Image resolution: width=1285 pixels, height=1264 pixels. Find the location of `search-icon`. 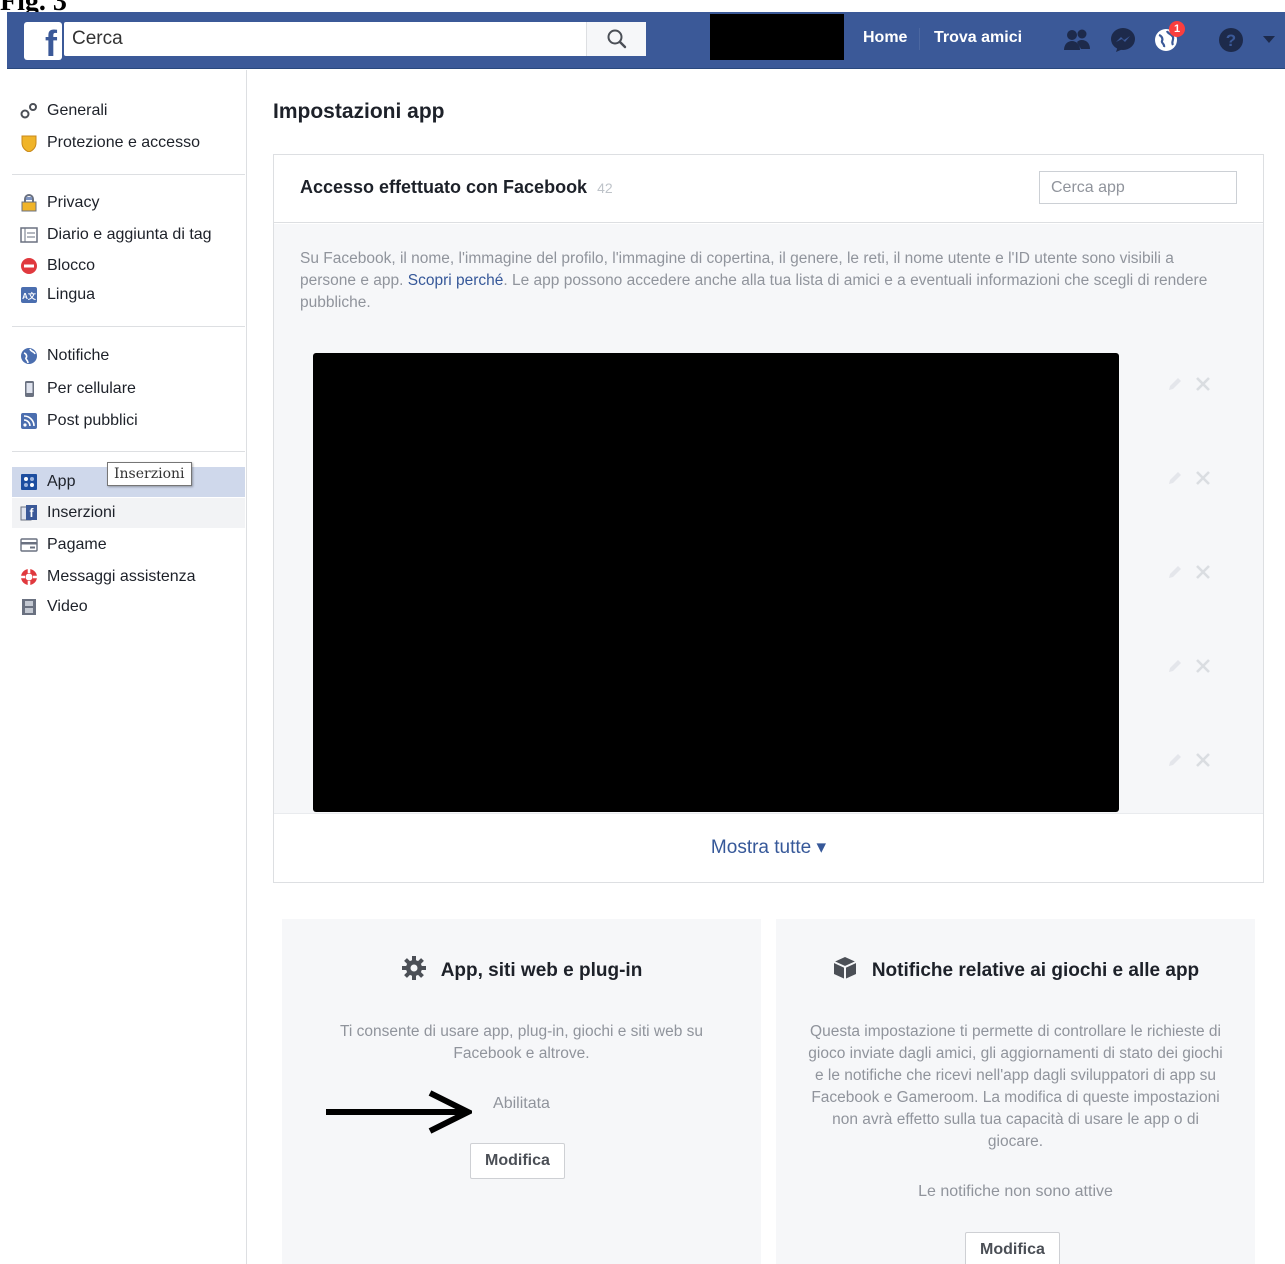

search-icon is located at coordinates (616, 39).